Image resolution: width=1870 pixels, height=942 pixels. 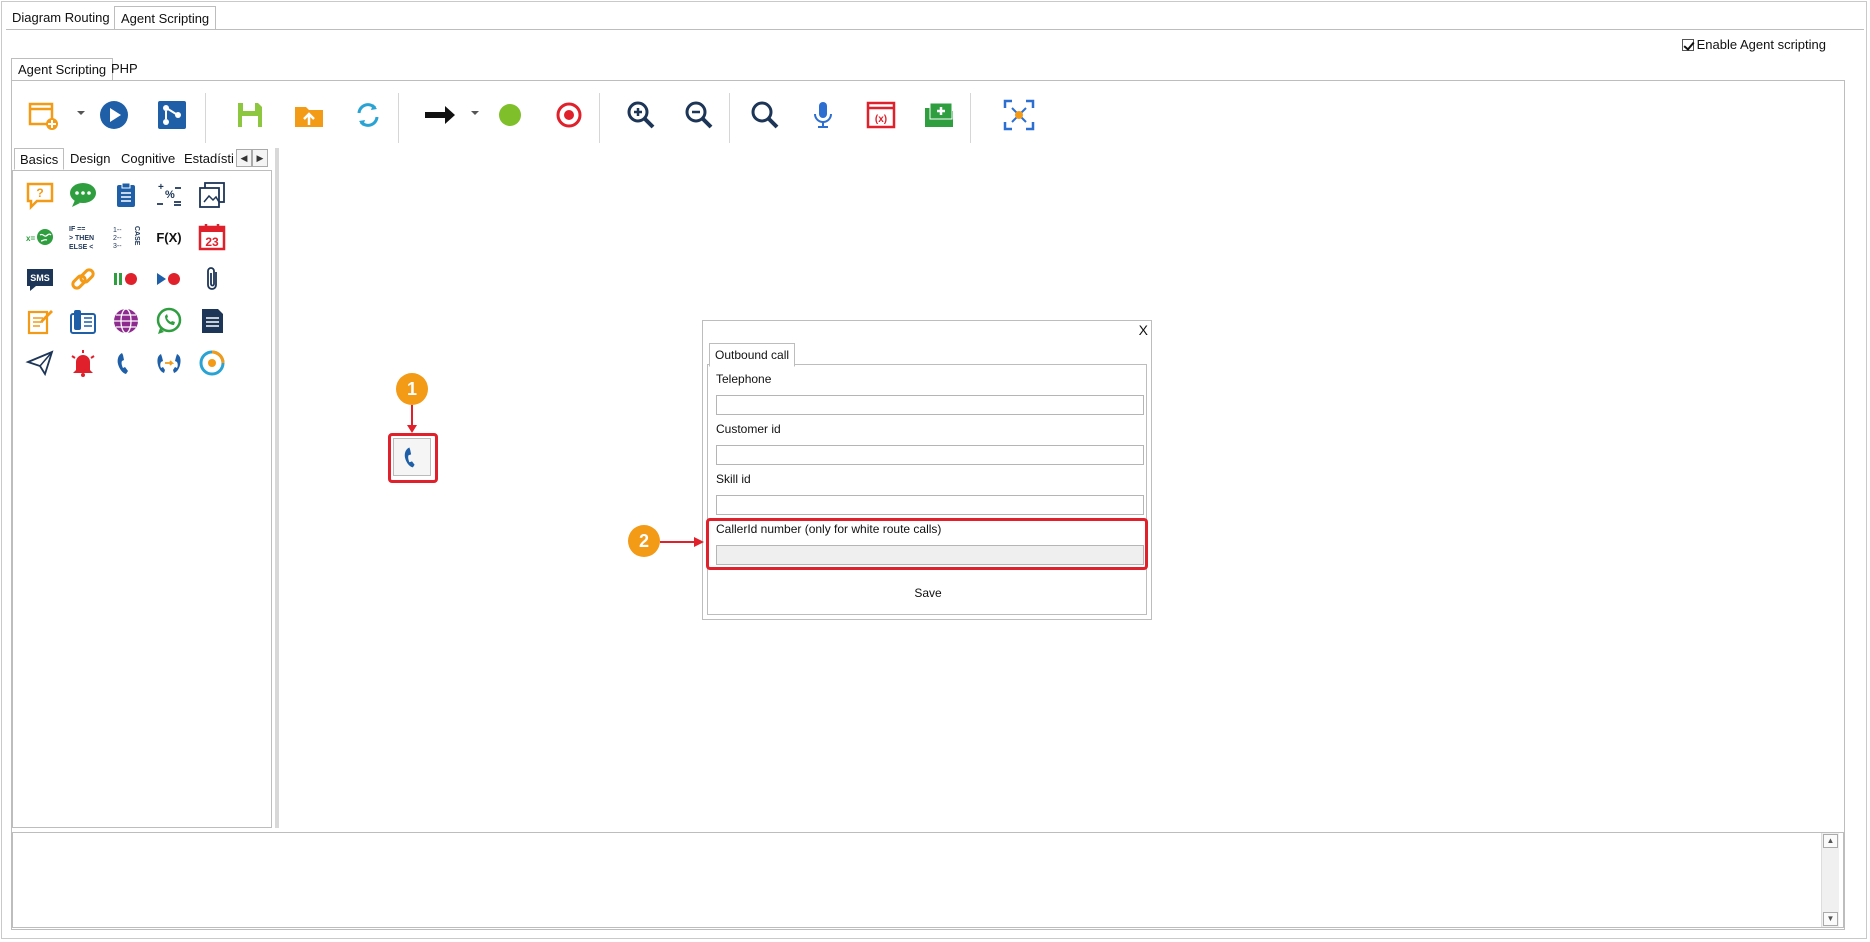 I want to click on svg-text: F(X), so click(x=168, y=237).